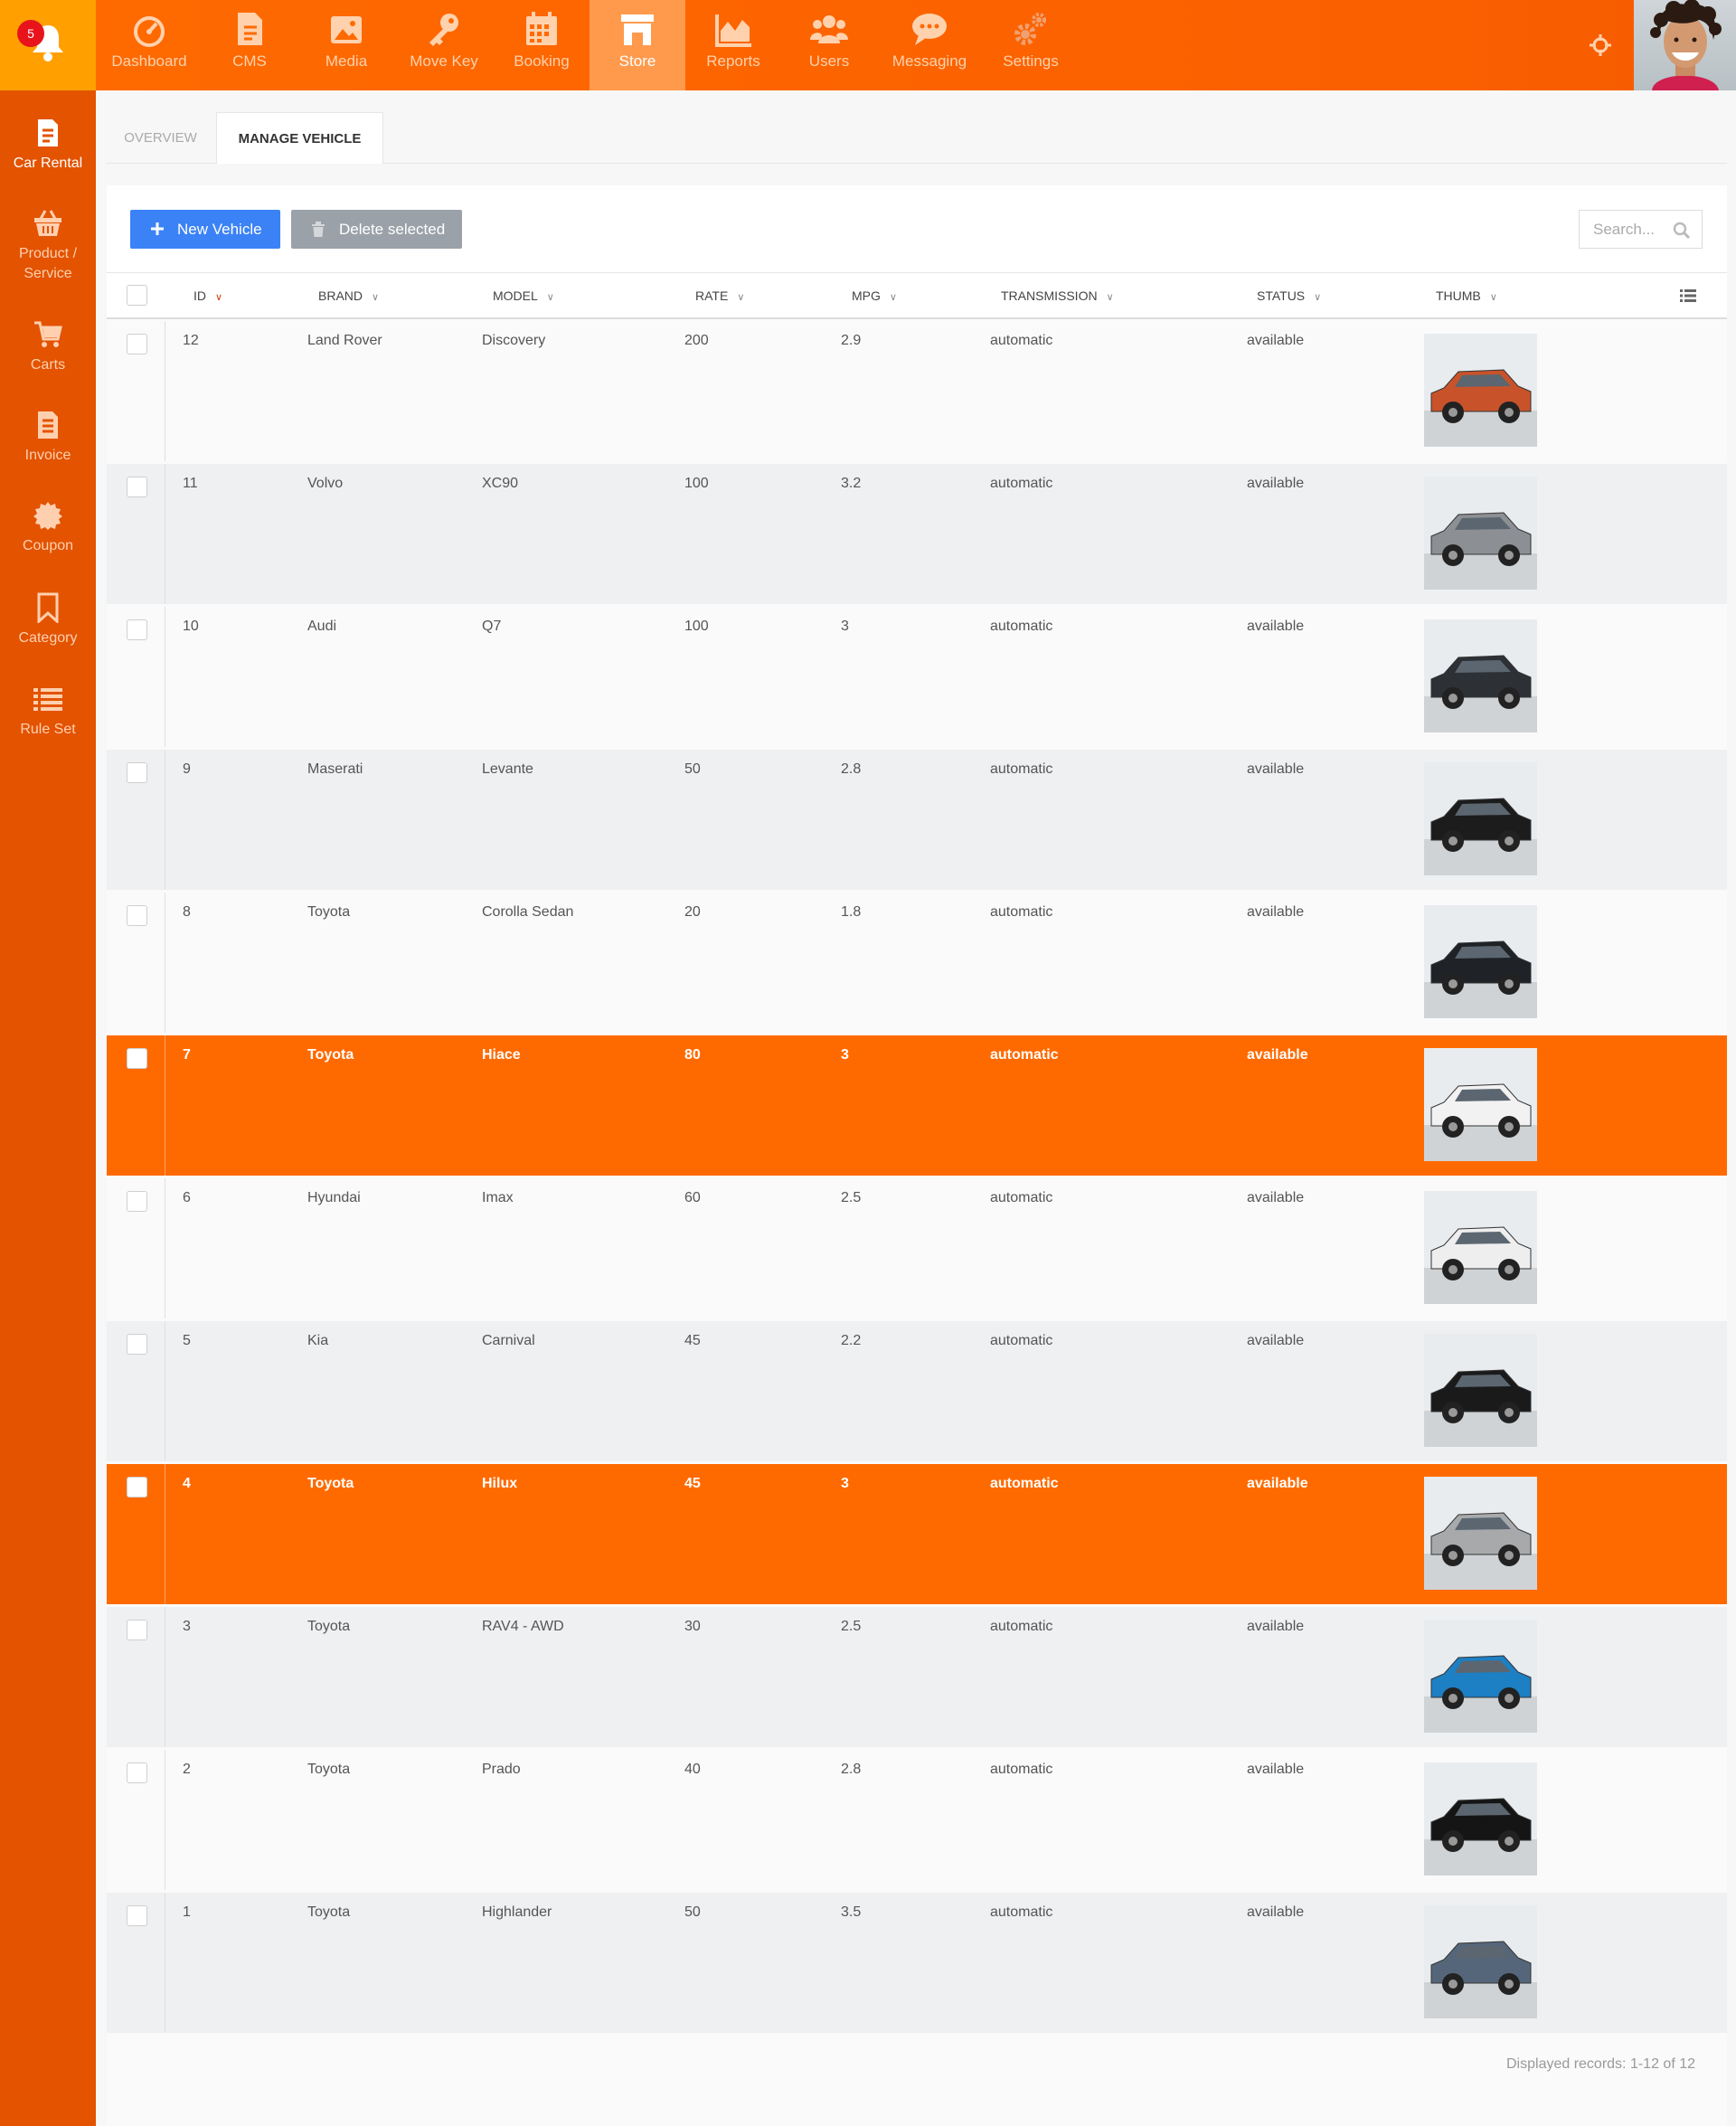 The height and width of the screenshot is (2126, 1736). Describe the element at coordinates (1058, 295) in the screenshot. I see `column-header-transmission: TRANSMISSION ∨` at that location.